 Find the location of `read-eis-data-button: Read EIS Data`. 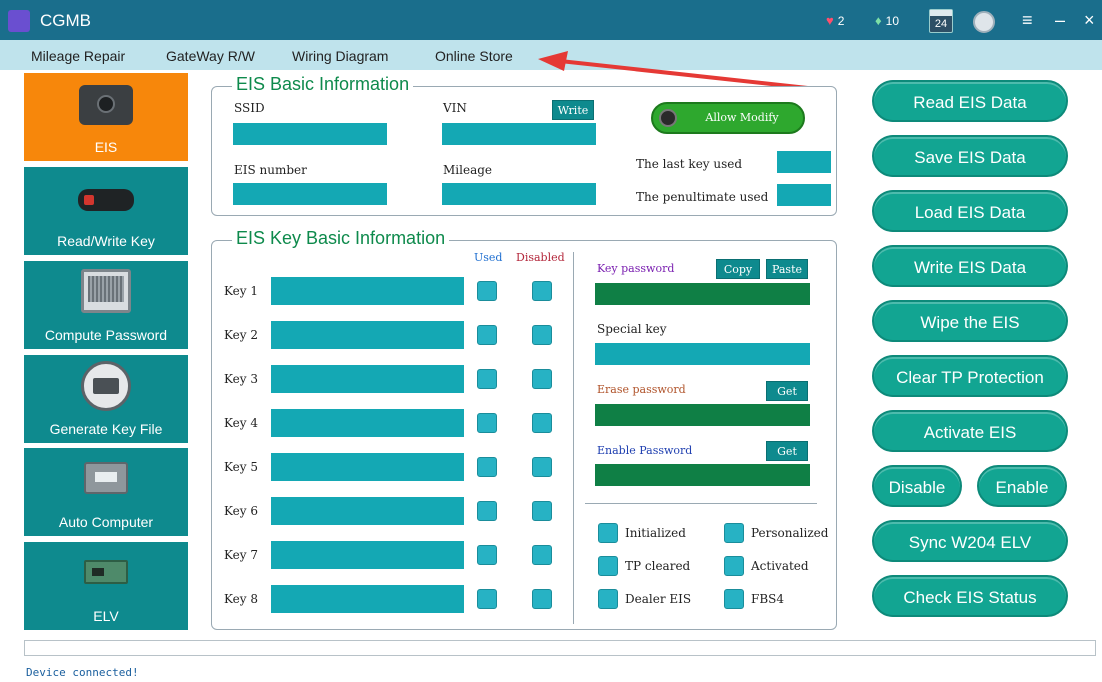

read-eis-data-button: Read EIS Data is located at coordinates (970, 101).